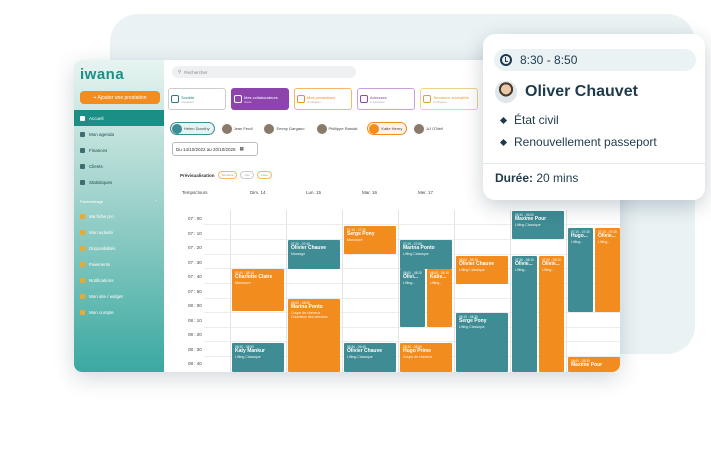 The height and width of the screenshot is (450, 711). Describe the element at coordinates (258, 290) in the screenshot. I see `appointment-card: 07:40 - 08:10 Charlotte Claire Manucure` at that location.